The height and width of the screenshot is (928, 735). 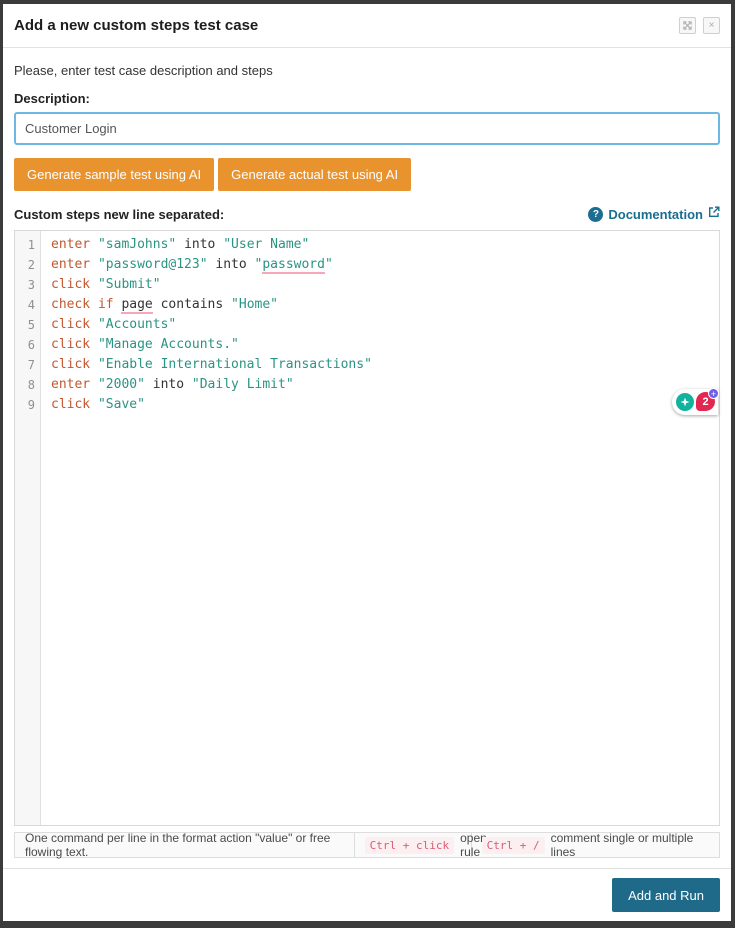 What do you see at coordinates (409, 845) in the screenshot?
I see `kbd-ctrl-click: Ctrl + click` at bounding box center [409, 845].